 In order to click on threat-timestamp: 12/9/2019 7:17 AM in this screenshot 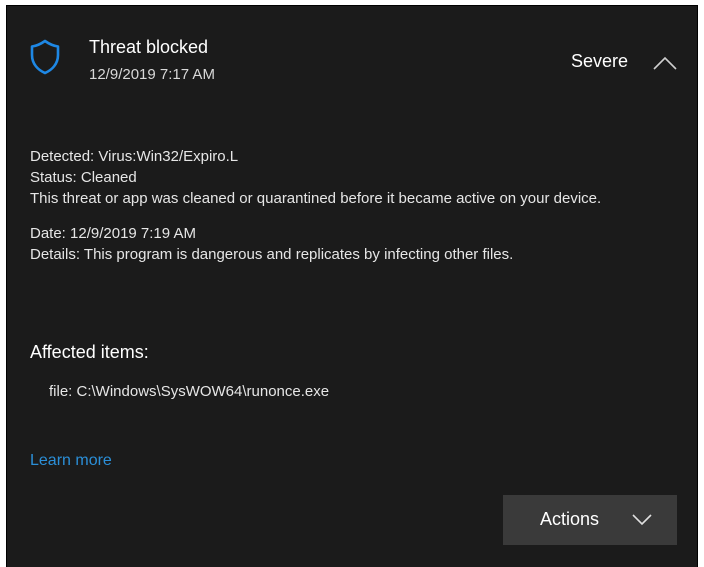, I will do `click(152, 74)`.